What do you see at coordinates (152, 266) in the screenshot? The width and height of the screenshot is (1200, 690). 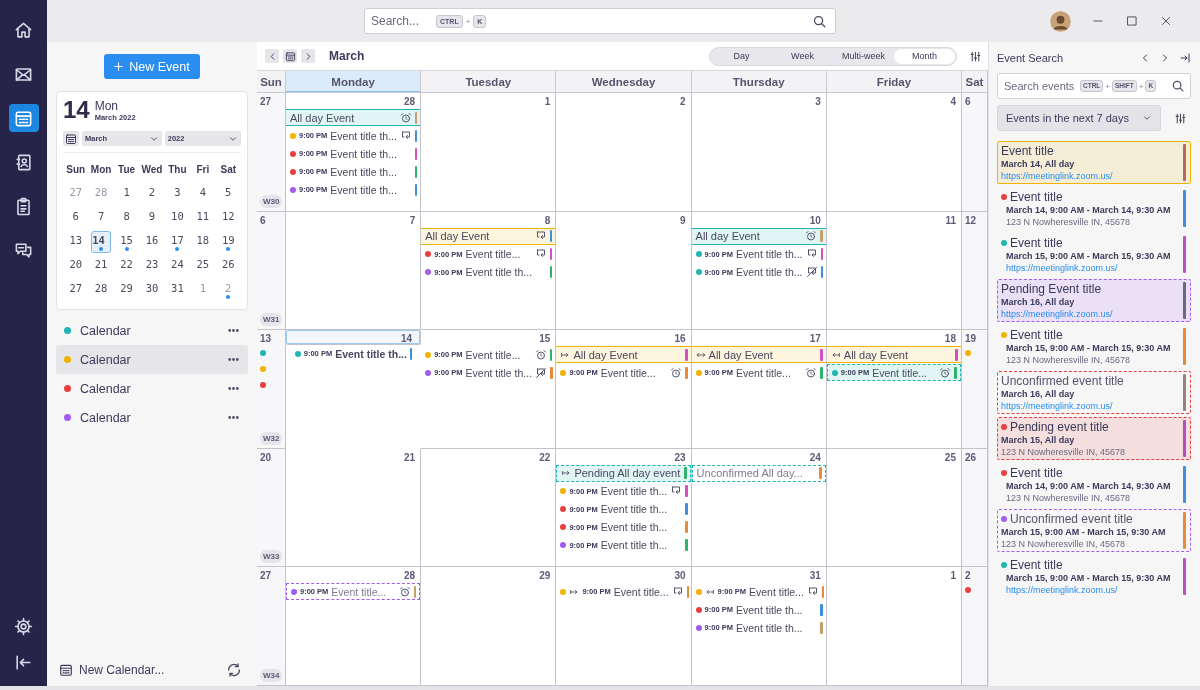 I see `date-cell: 23` at bounding box center [152, 266].